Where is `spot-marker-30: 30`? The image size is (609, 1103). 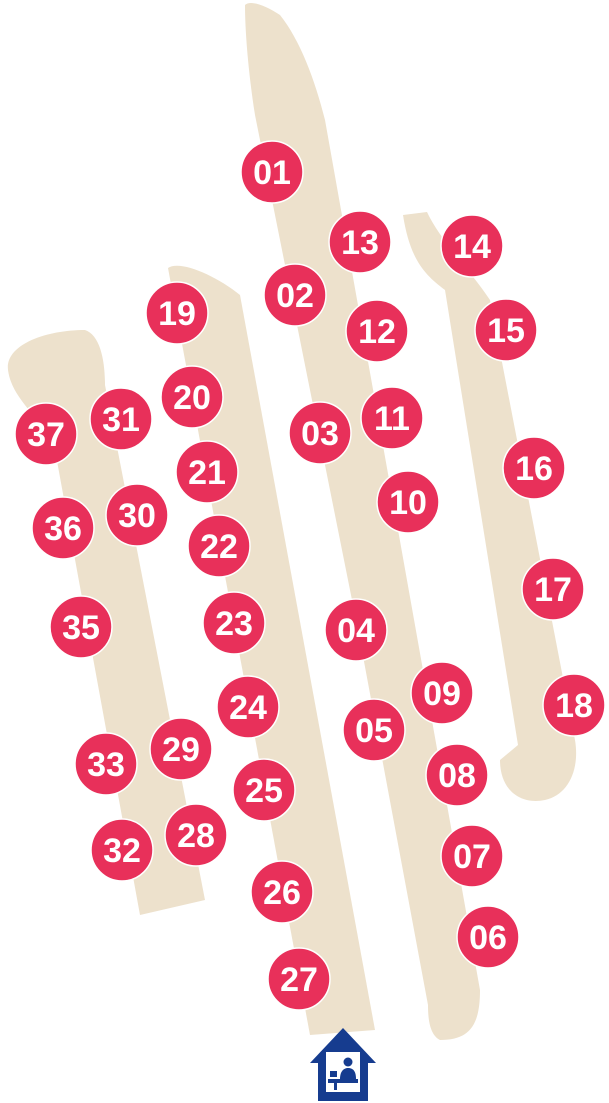 spot-marker-30: 30 is located at coordinates (137, 515).